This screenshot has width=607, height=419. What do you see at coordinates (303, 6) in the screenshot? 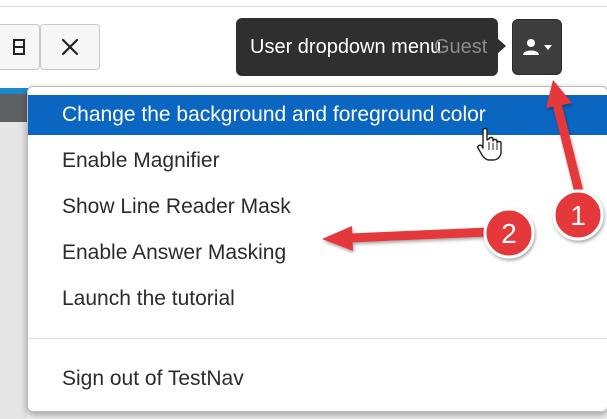
I see `top-divider` at bounding box center [303, 6].